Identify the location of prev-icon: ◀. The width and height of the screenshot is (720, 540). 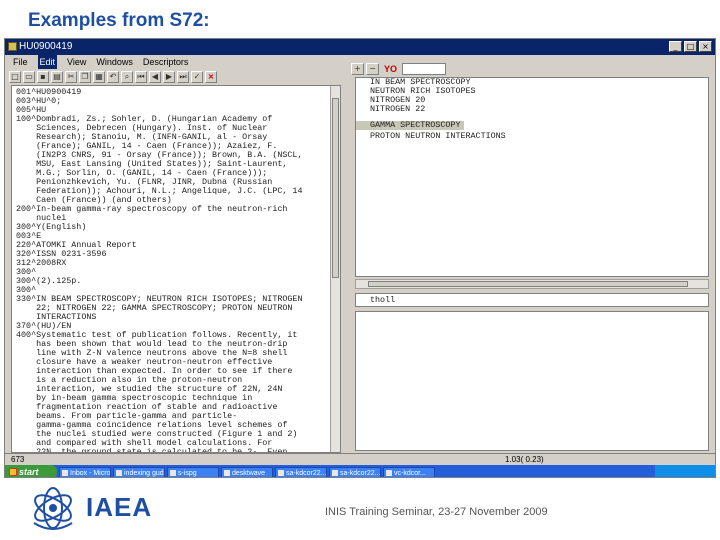
(155, 77).